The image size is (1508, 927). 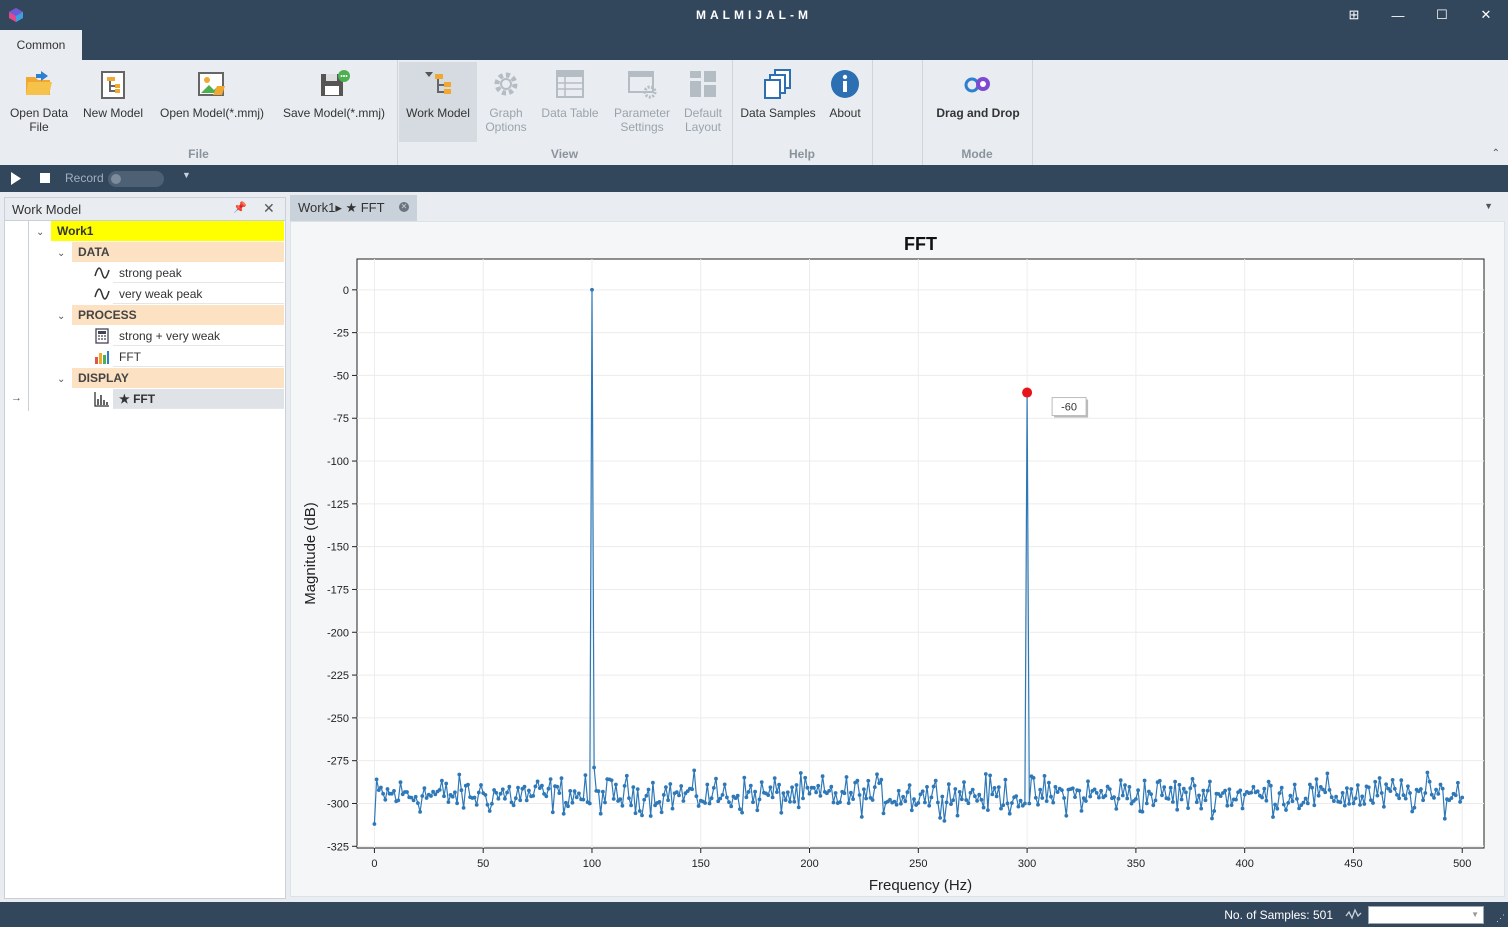 I want to click on tree-node-strong-peak: strong peak, so click(x=198, y=273).